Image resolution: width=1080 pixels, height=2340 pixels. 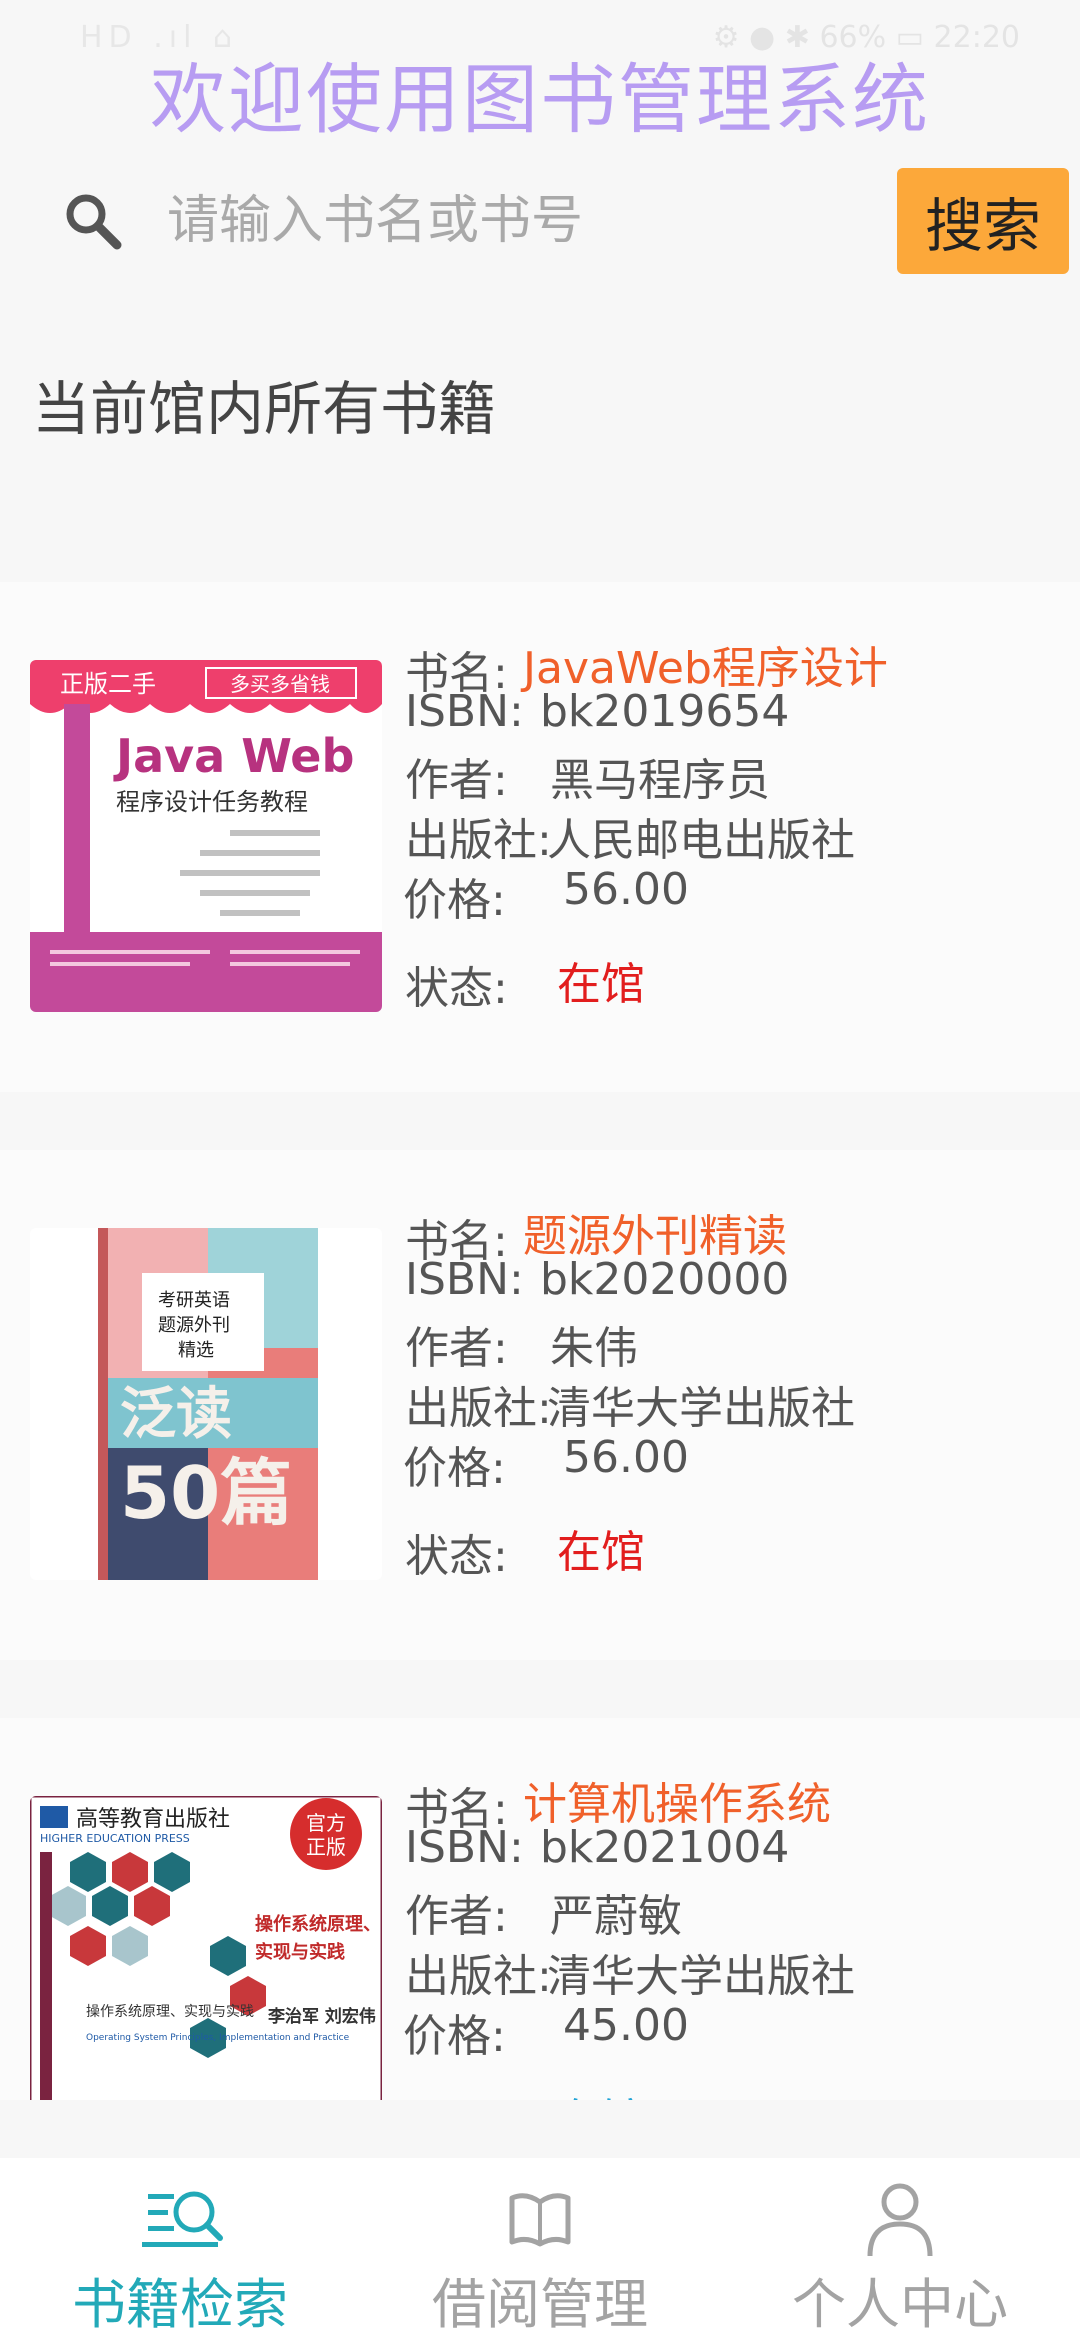 What do you see at coordinates (626, 2025) in the screenshot?
I see `book-price: 45.00` at bounding box center [626, 2025].